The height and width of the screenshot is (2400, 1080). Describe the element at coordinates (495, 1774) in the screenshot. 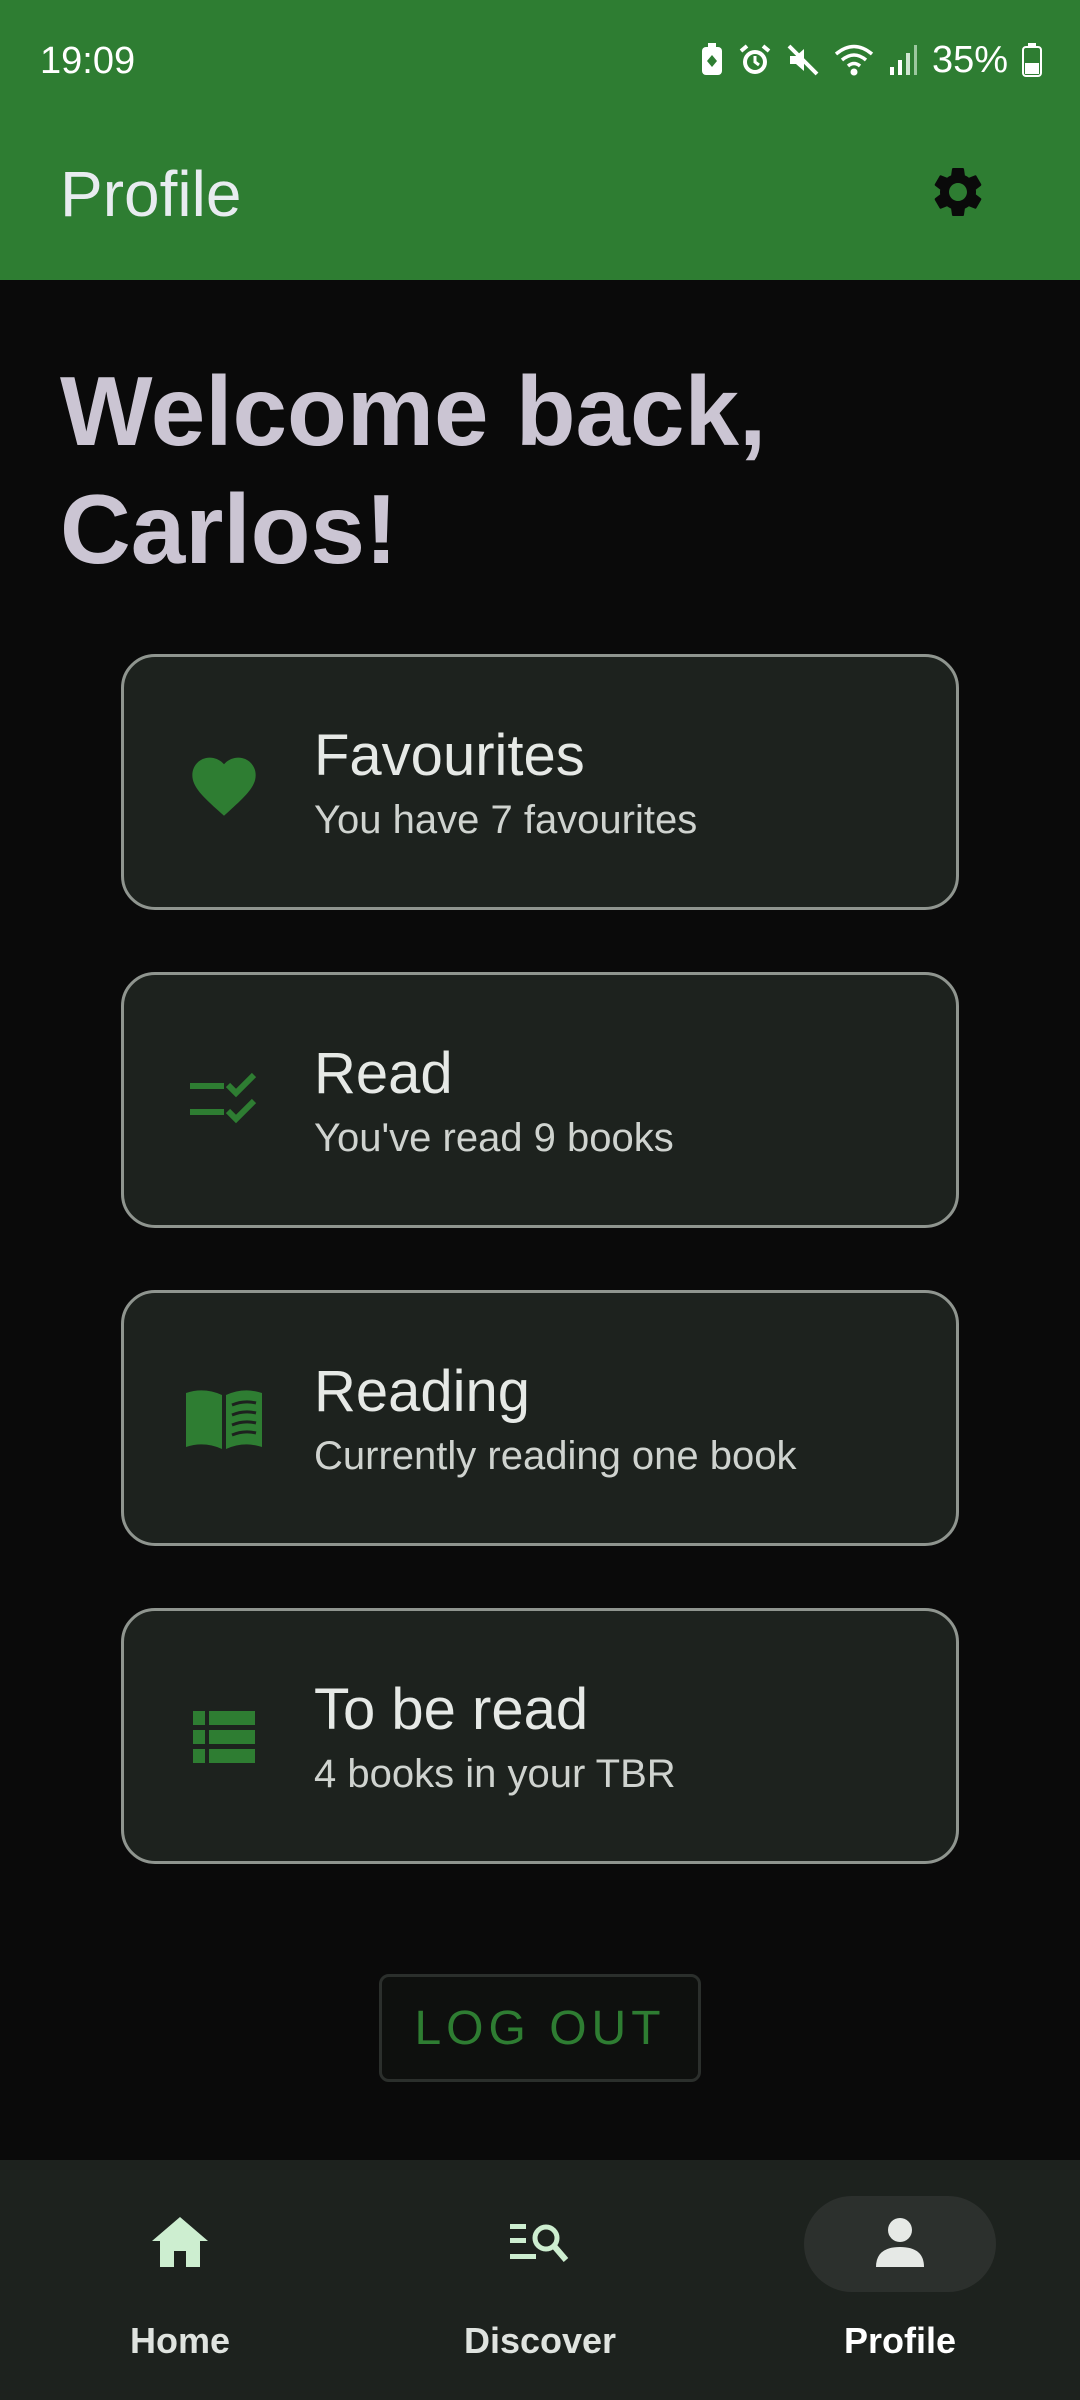

I see `card-subtitle: 4 books in your TBR` at that location.